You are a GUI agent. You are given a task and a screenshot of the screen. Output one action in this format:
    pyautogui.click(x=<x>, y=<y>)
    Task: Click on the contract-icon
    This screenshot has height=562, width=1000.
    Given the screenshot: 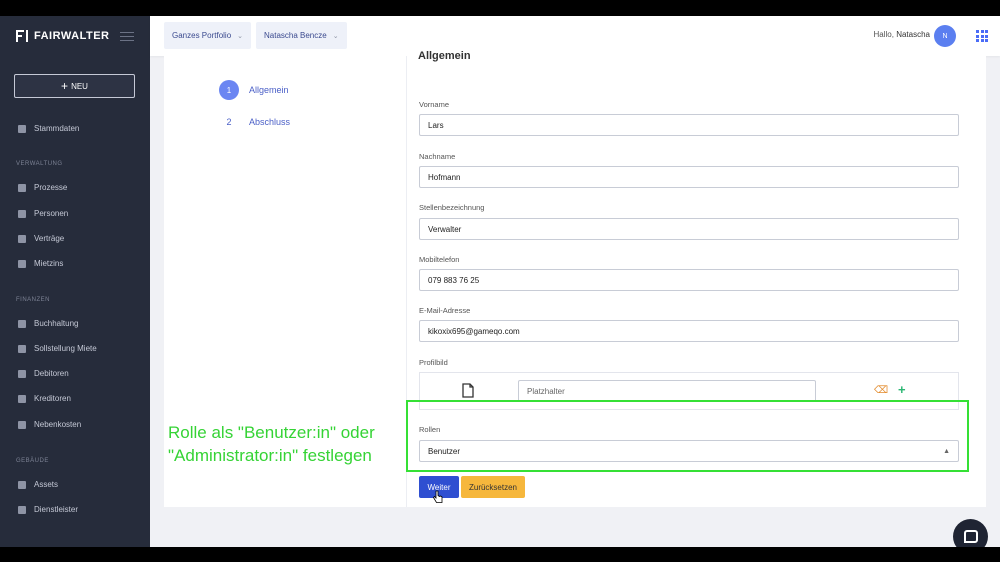 What is the action you would take?
    pyautogui.click(x=22, y=238)
    